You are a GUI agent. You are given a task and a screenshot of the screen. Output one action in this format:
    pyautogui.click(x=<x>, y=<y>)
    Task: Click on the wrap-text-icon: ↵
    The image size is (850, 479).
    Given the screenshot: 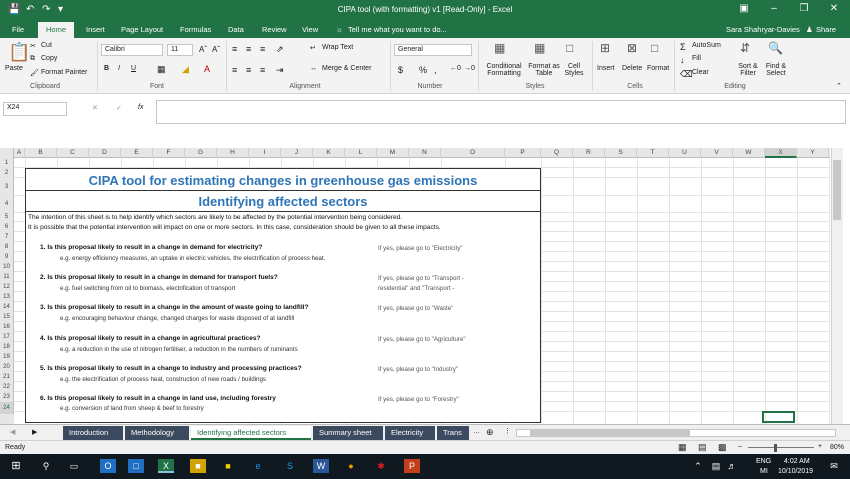 What is the action you would take?
    pyautogui.click(x=313, y=48)
    